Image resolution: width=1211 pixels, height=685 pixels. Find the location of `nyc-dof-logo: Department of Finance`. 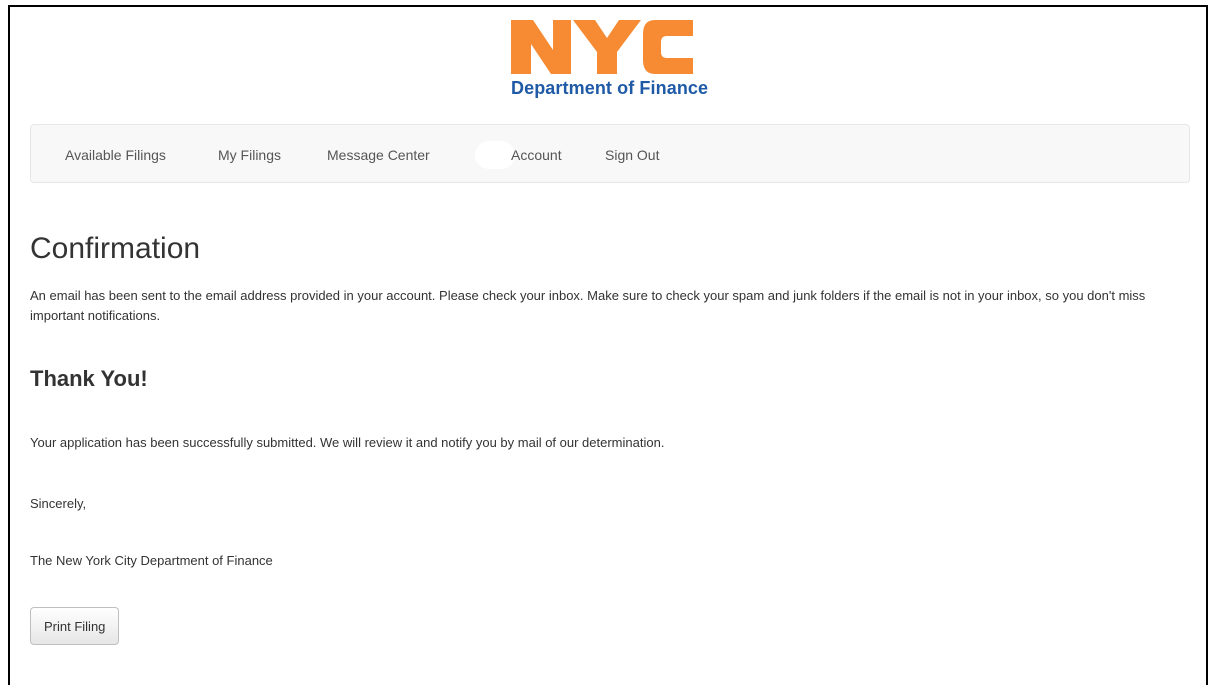

nyc-dof-logo: Department of Finance is located at coordinates (624, 59).